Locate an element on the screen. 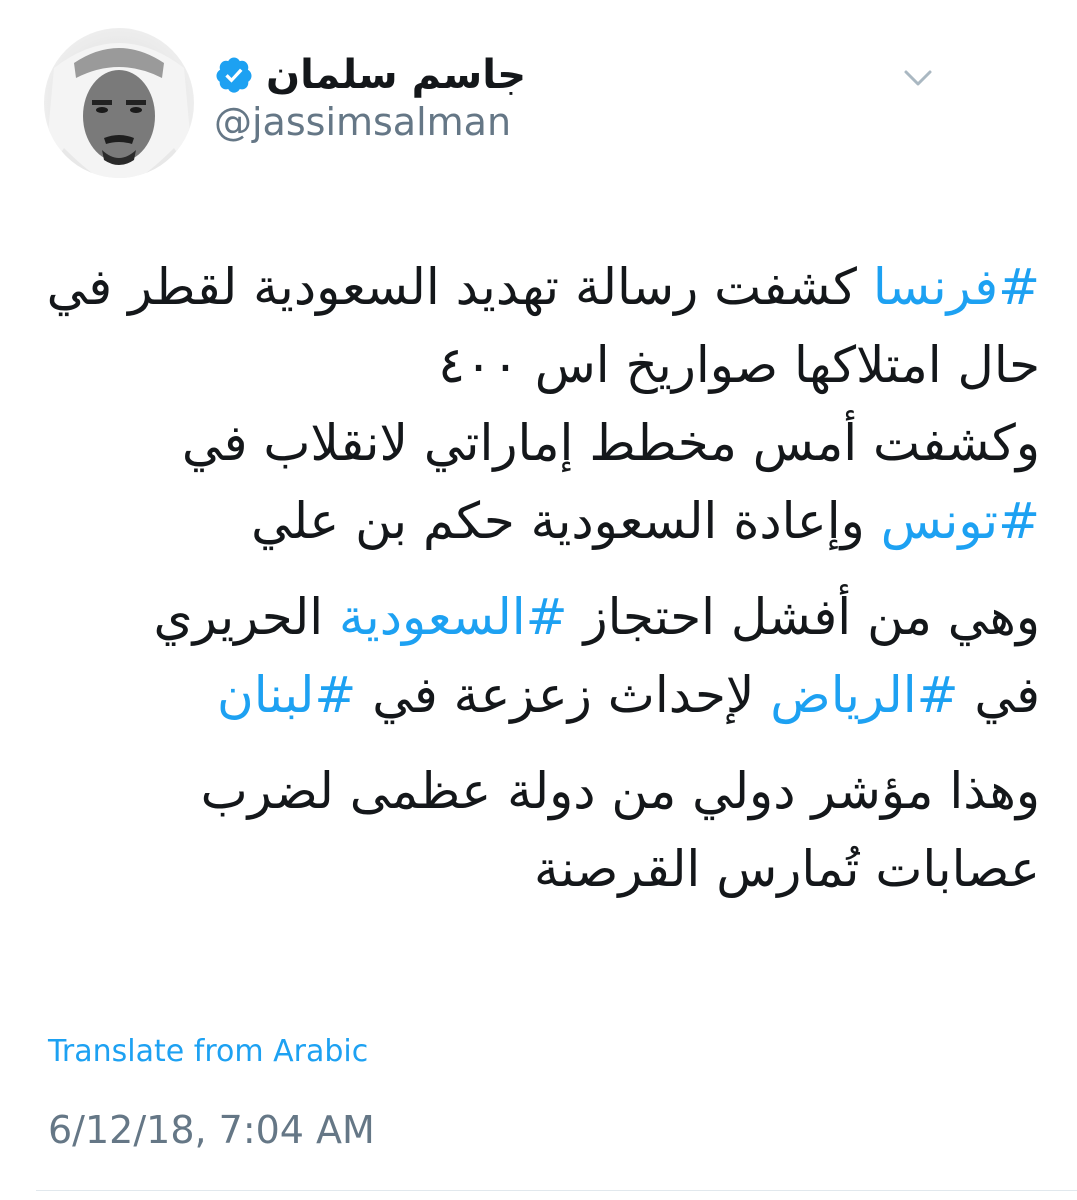 This screenshot has height=1200, width=1077. tweet-text-segment: كشفت رسالة تهديد السعودية لقطر في is located at coordinates (459, 287).